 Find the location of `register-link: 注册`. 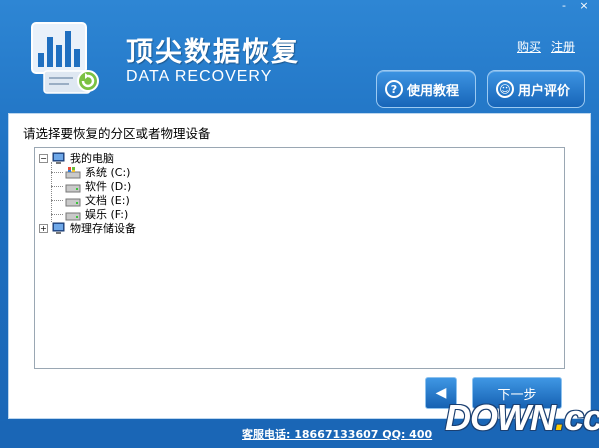

register-link: 注册 is located at coordinates (563, 46).